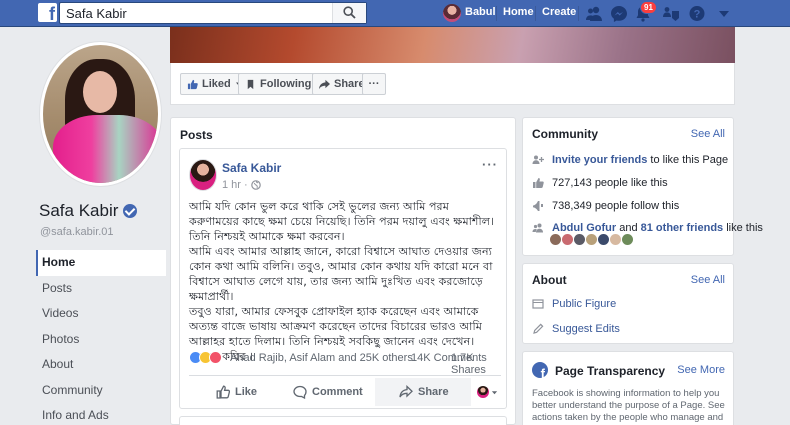 The height and width of the screenshot is (425, 790). Describe the element at coordinates (538, 206) in the screenshot. I see `follow-count-icon` at that location.